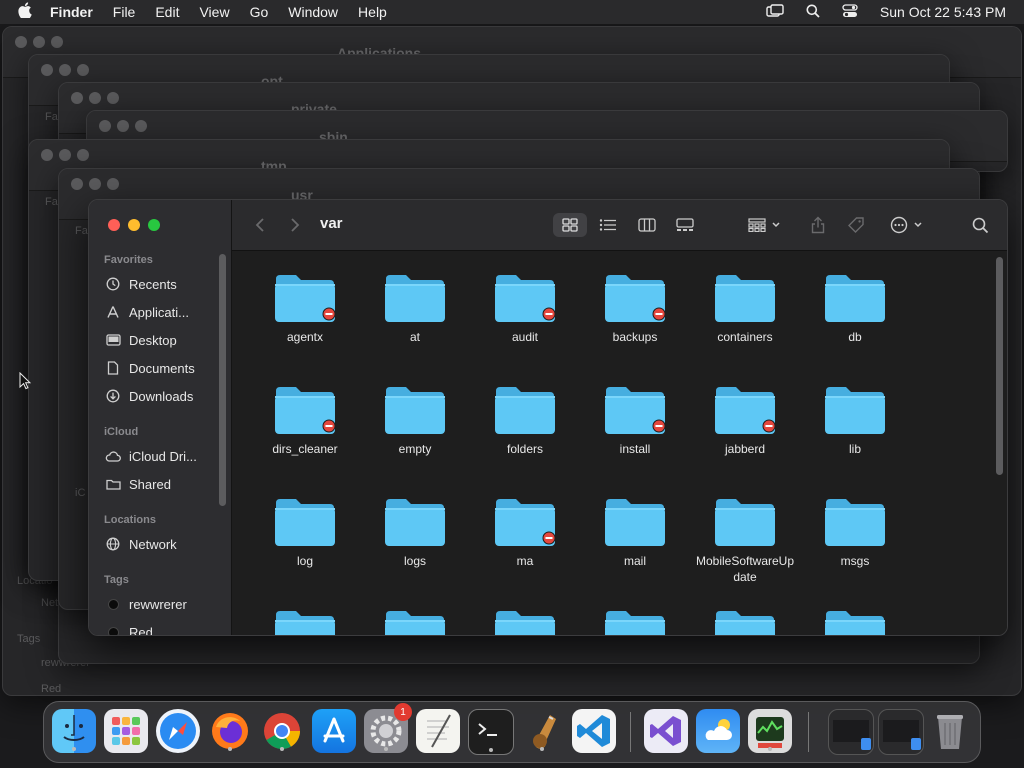 The width and height of the screenshot is (1024, 768). I want to click on folder-empty: empty, so click(415, 420).